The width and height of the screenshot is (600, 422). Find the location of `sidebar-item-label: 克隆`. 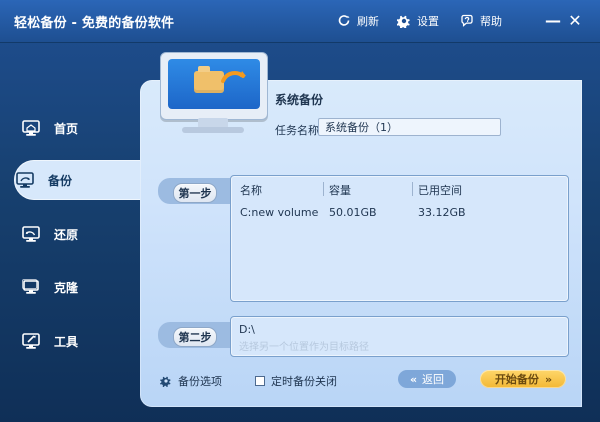

sidebar-item-label: 克隆 is located at coordinates (66, 287).